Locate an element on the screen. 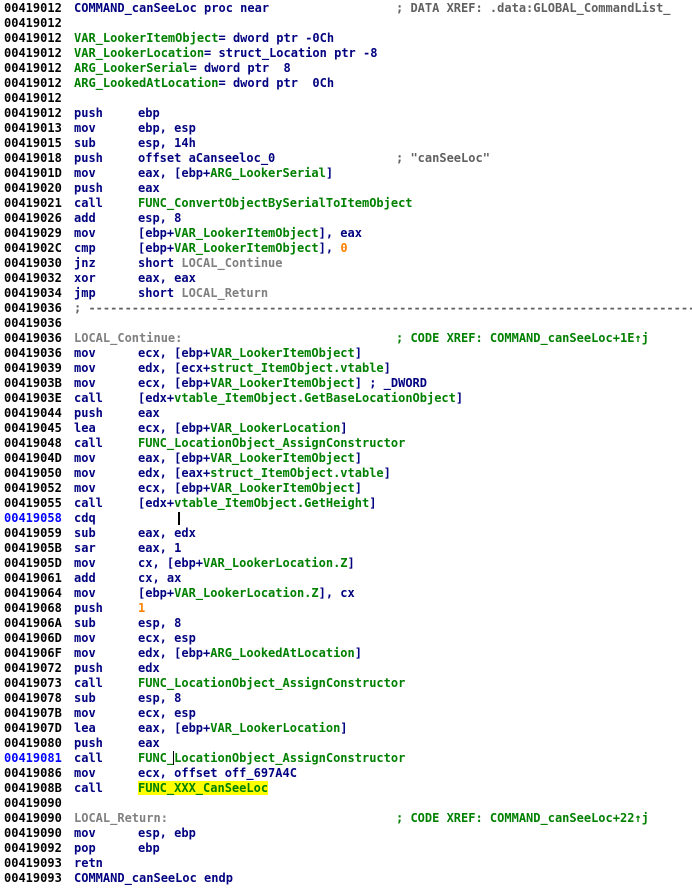 This screenshot has height=894, width=692. operand-token: [edx+ is located at coordinates (156, 398).